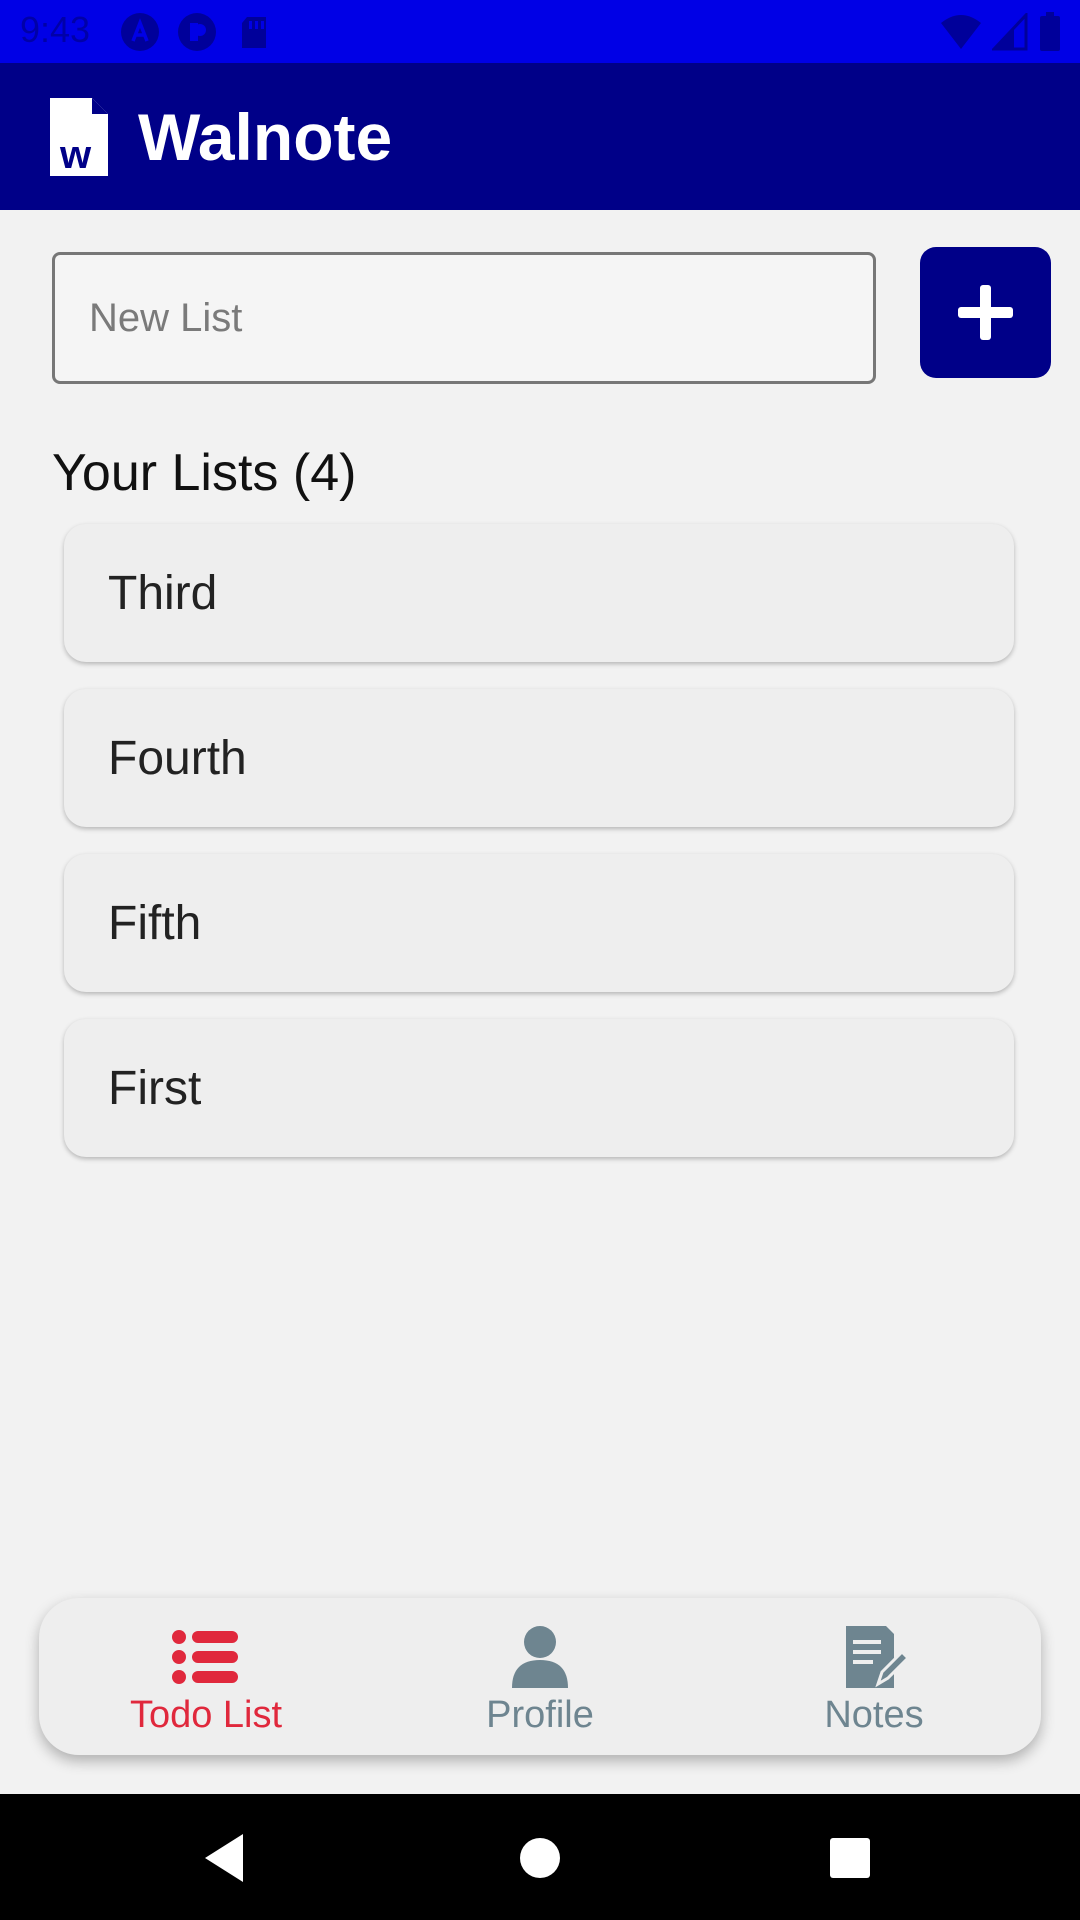 Image resolution: width=1080 pixels, height=1920 pixels. What do you see at coordinates (75, 154) in the screenshot?
I see `svg-text: w` at bounding box center [75, 154].